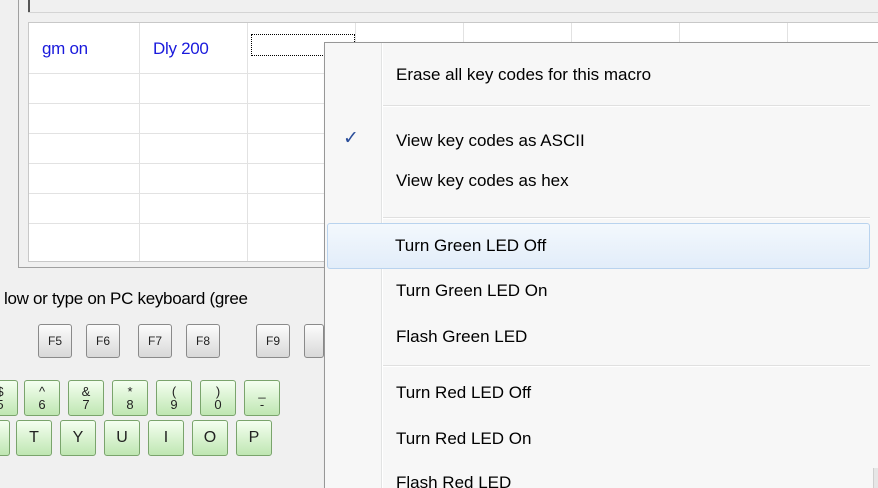 The height and width of the screenshot is (488, 878). Describe the element at coordinates (524, 74) in the screenshot. I see `menu-item-label: Erase all key codes for this macro` at that location.